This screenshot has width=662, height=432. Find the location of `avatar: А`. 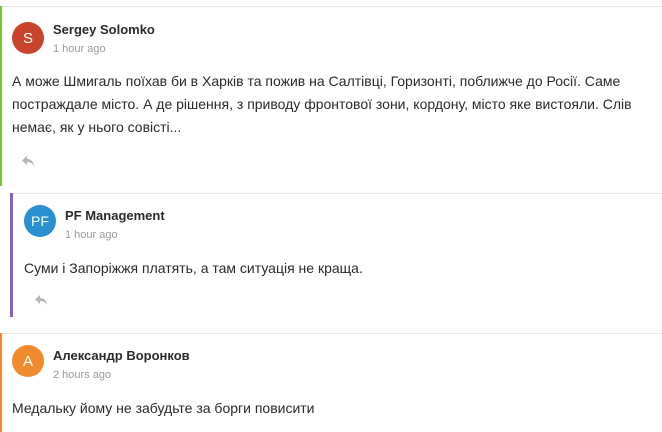

avatar: А is located at coordinates (28, 361).